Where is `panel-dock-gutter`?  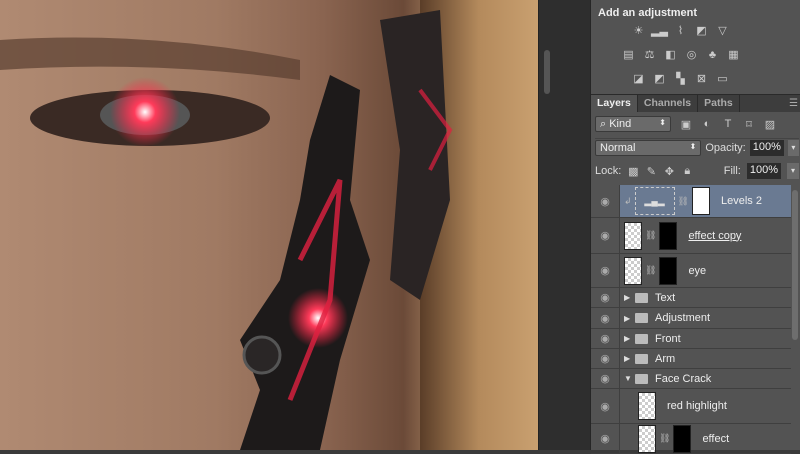 panel-dock-gutter is located at coordinates (564, 225).